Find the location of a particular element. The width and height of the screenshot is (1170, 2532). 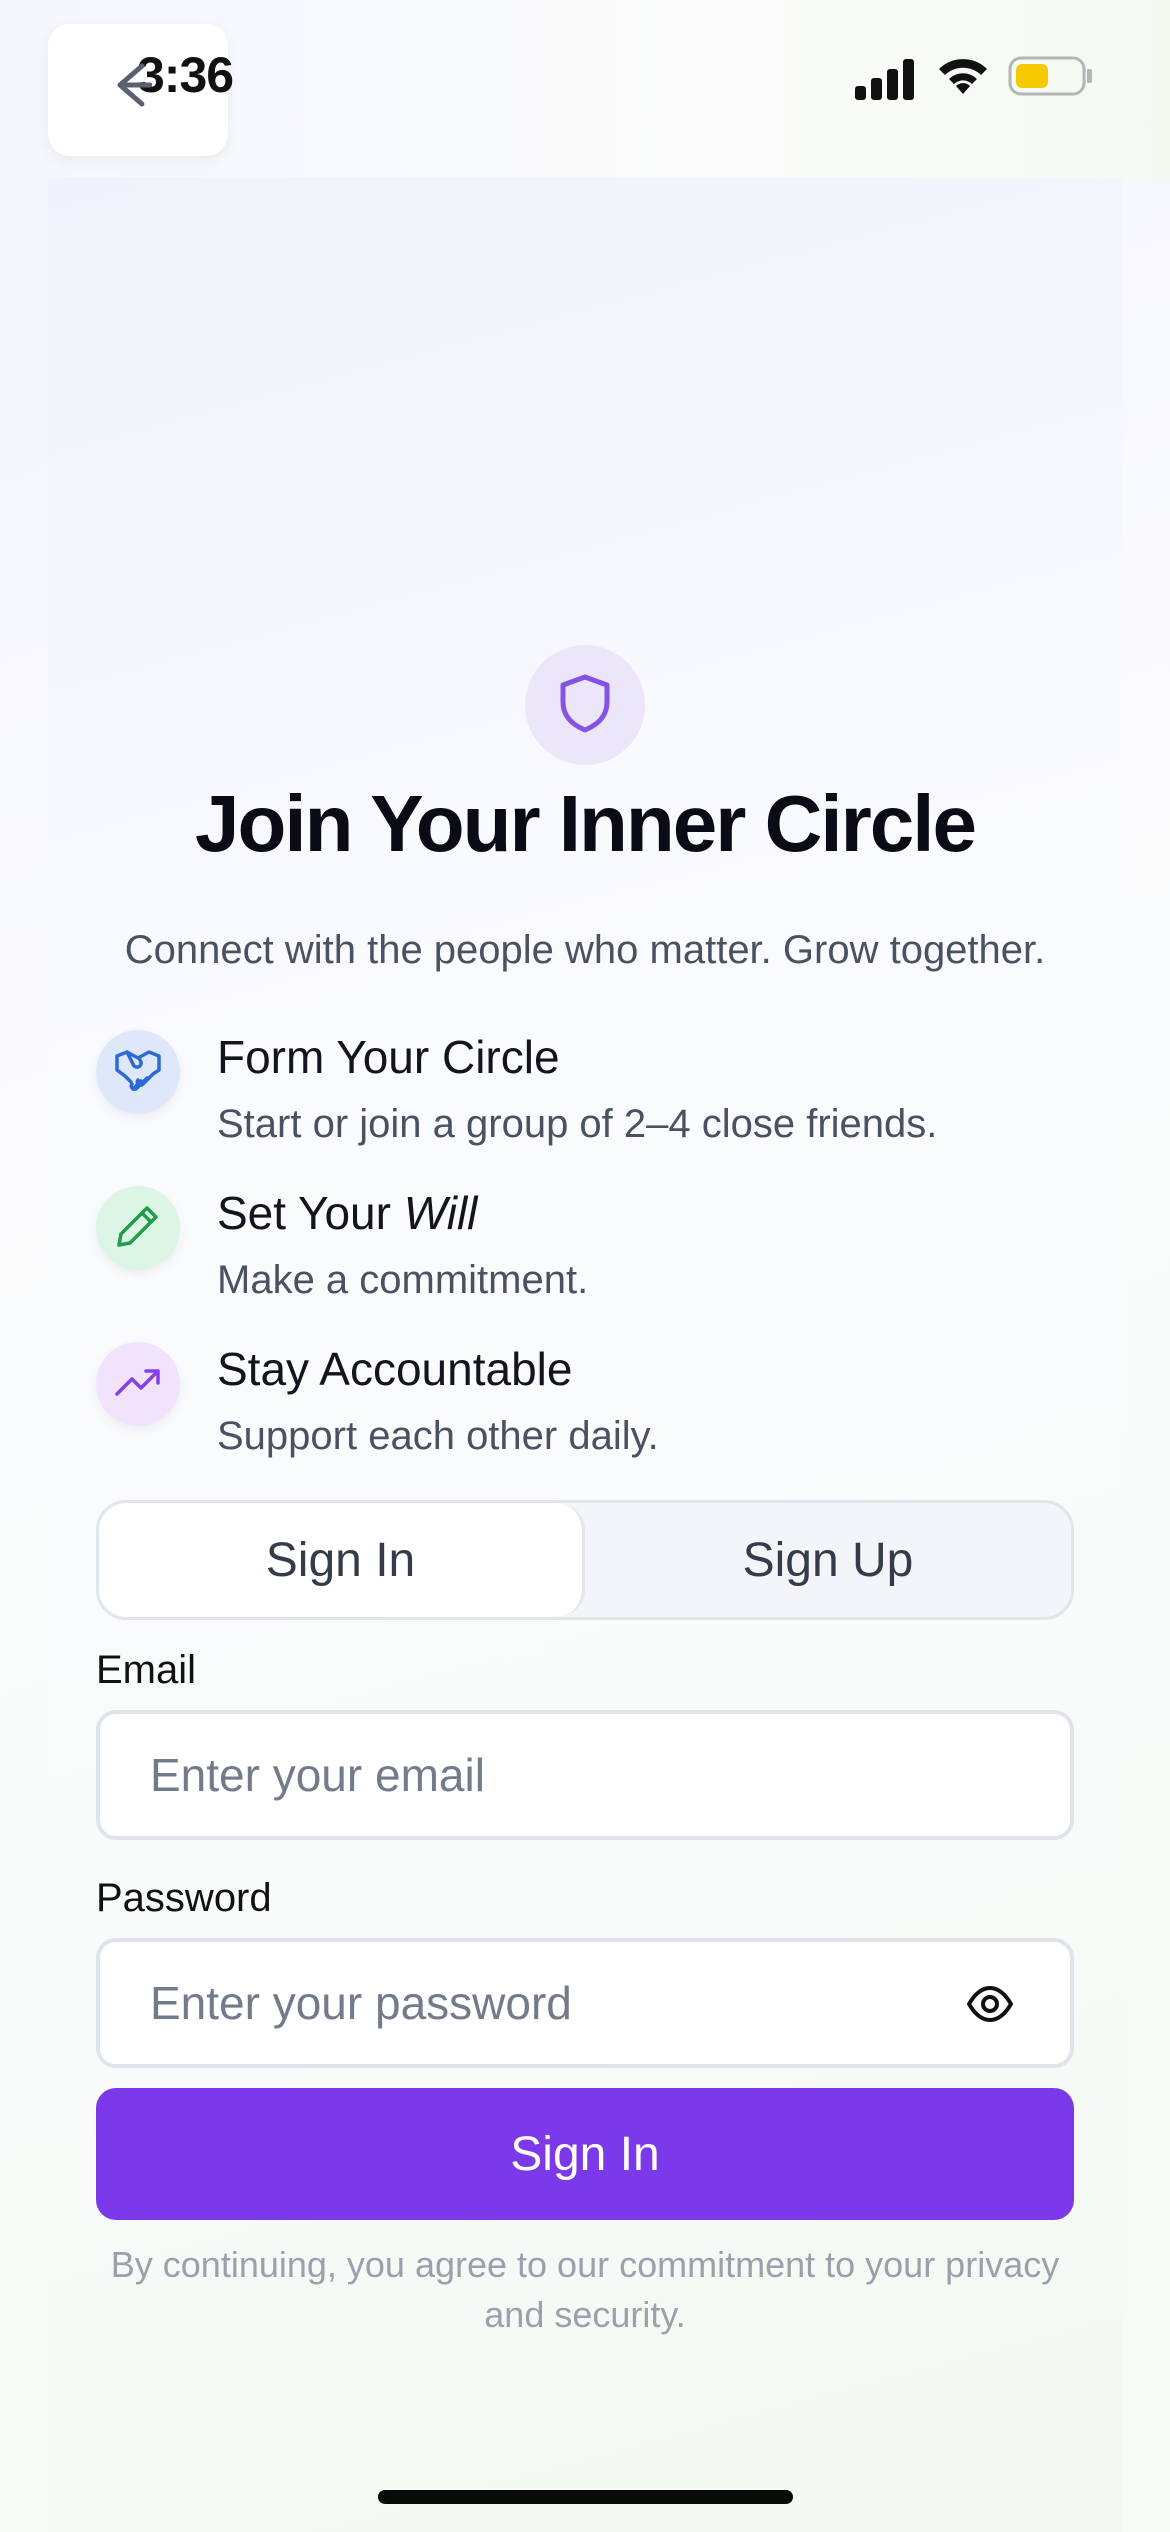

feature-title: Stay Accountable is located at coordinates (395, 1369).